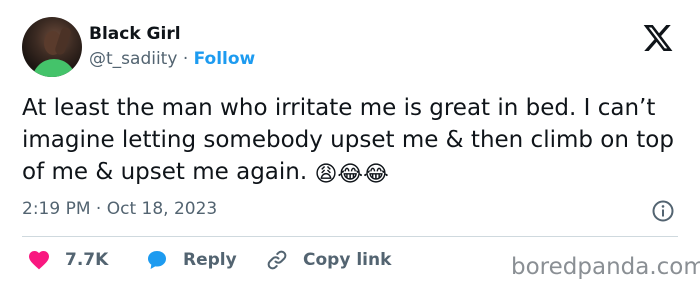 The width and height of the screenshot is (700, 287). I want to click on info-icon, so click(663, 211).